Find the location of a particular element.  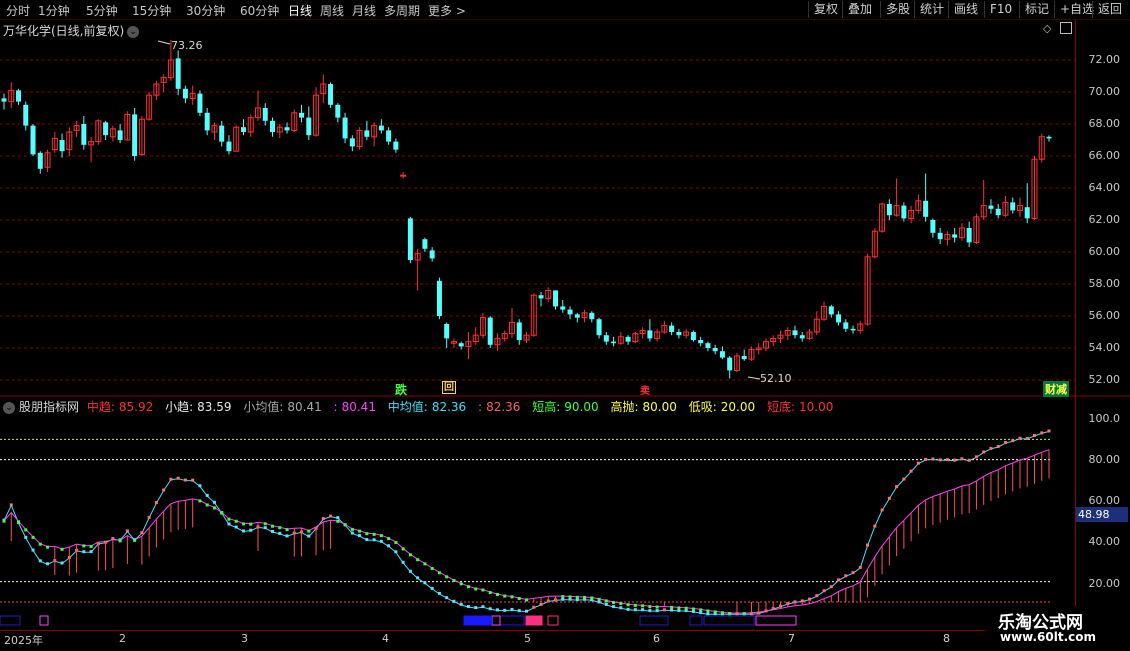

price-label: 66.00 is located at coordinates (1104, 155).